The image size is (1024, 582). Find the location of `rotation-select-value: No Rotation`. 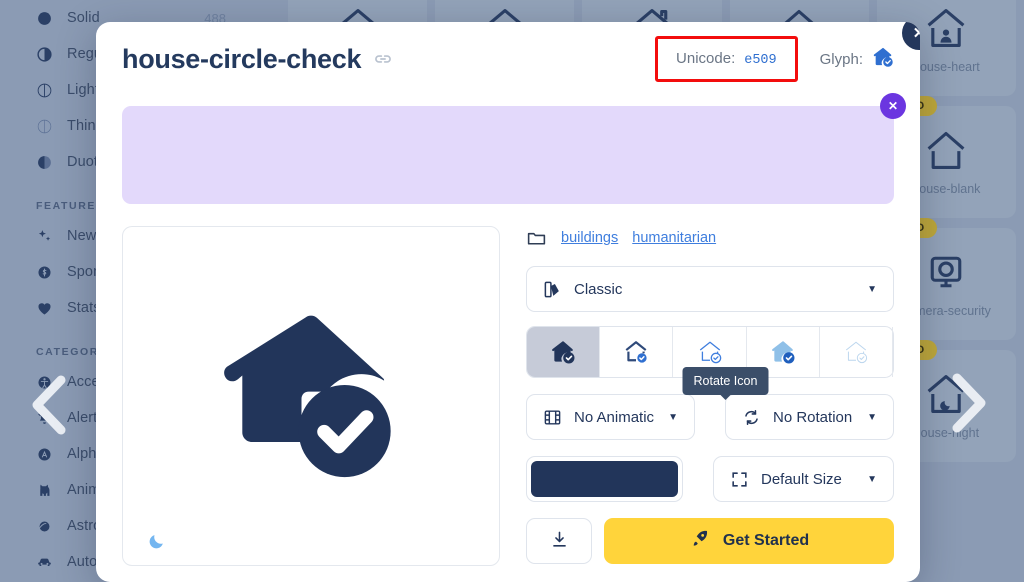

rotation-select-value: No Rotation is located at coordinates (813, 417).